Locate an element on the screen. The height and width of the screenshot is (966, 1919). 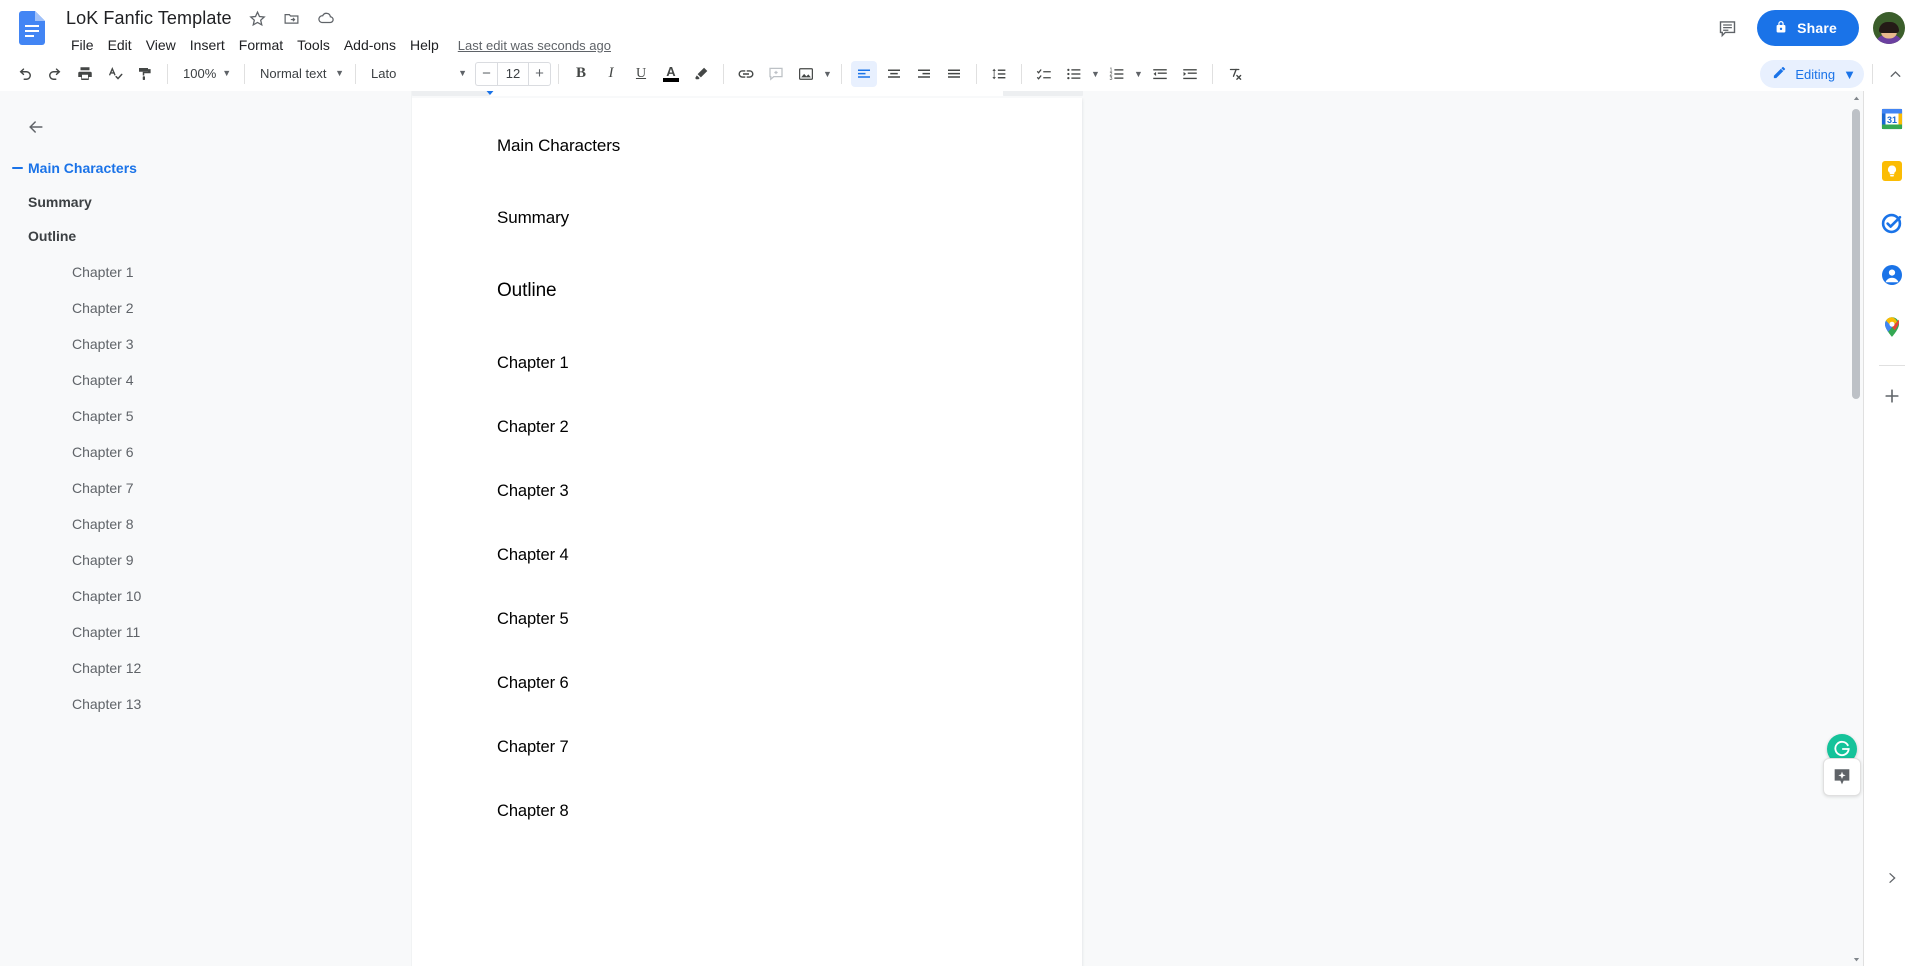
numbered-list-icon: 1 2 3 is located at coordinates (1117, 74).